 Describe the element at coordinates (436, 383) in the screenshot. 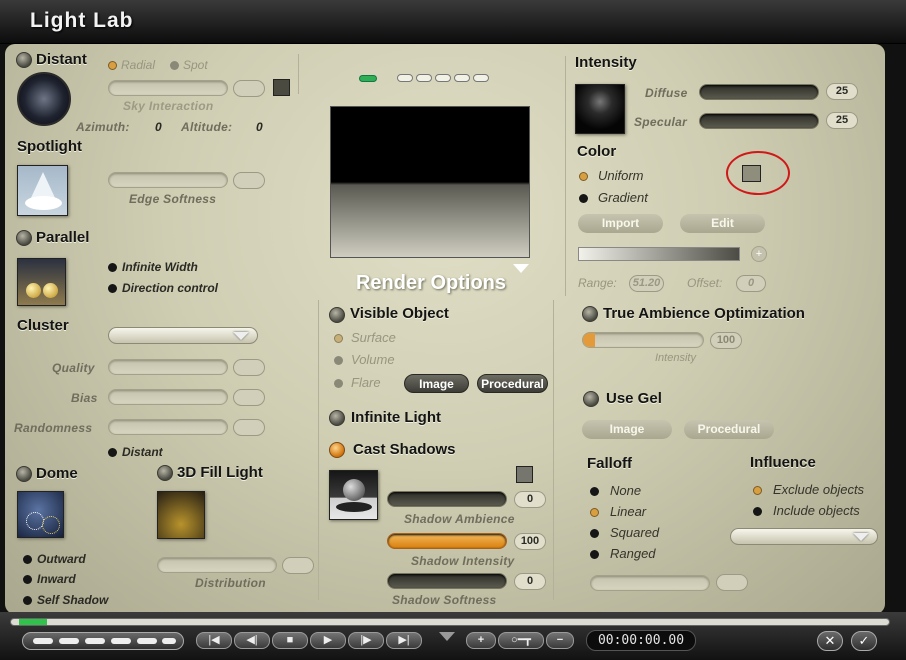

I see `visible-image-button: Image` at that location.